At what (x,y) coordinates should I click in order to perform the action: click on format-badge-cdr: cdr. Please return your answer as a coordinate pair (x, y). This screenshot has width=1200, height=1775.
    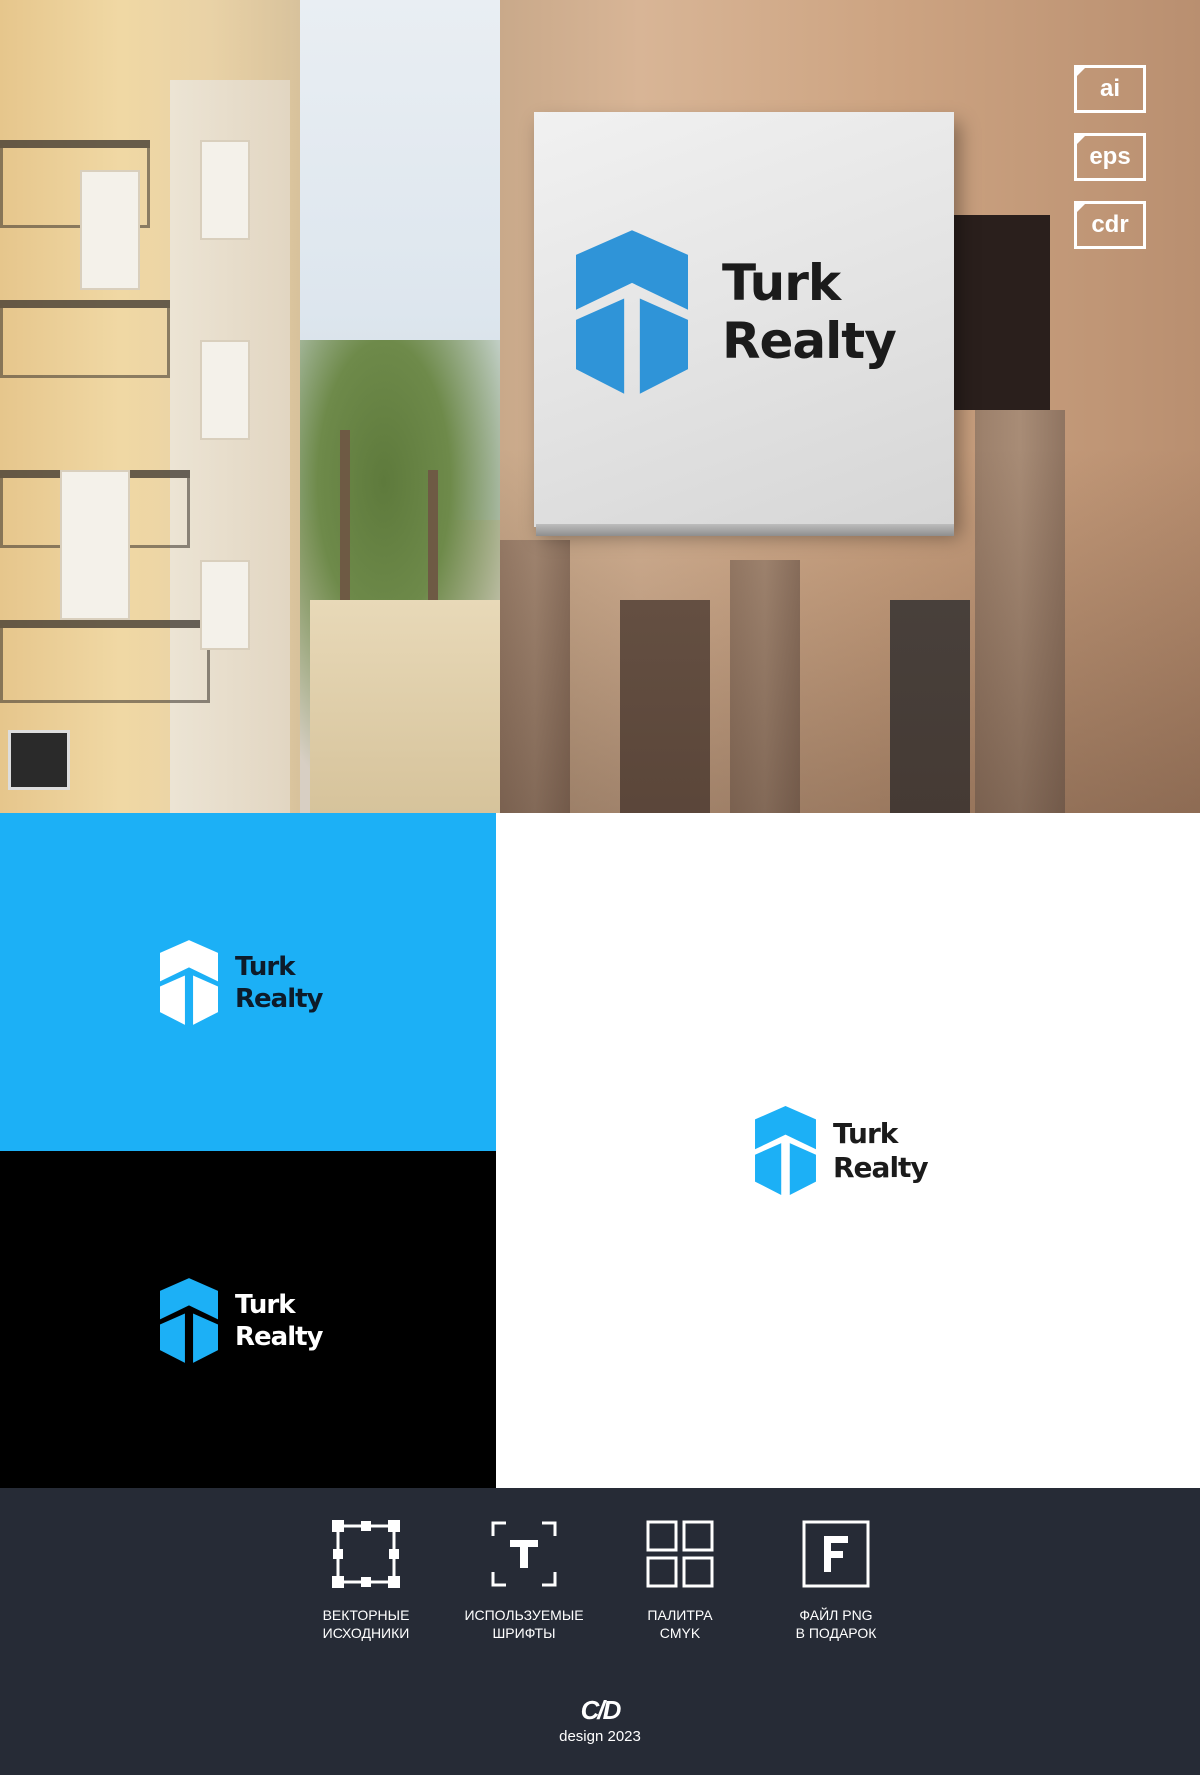
    Looking at the image, I should click on (1110, 225).